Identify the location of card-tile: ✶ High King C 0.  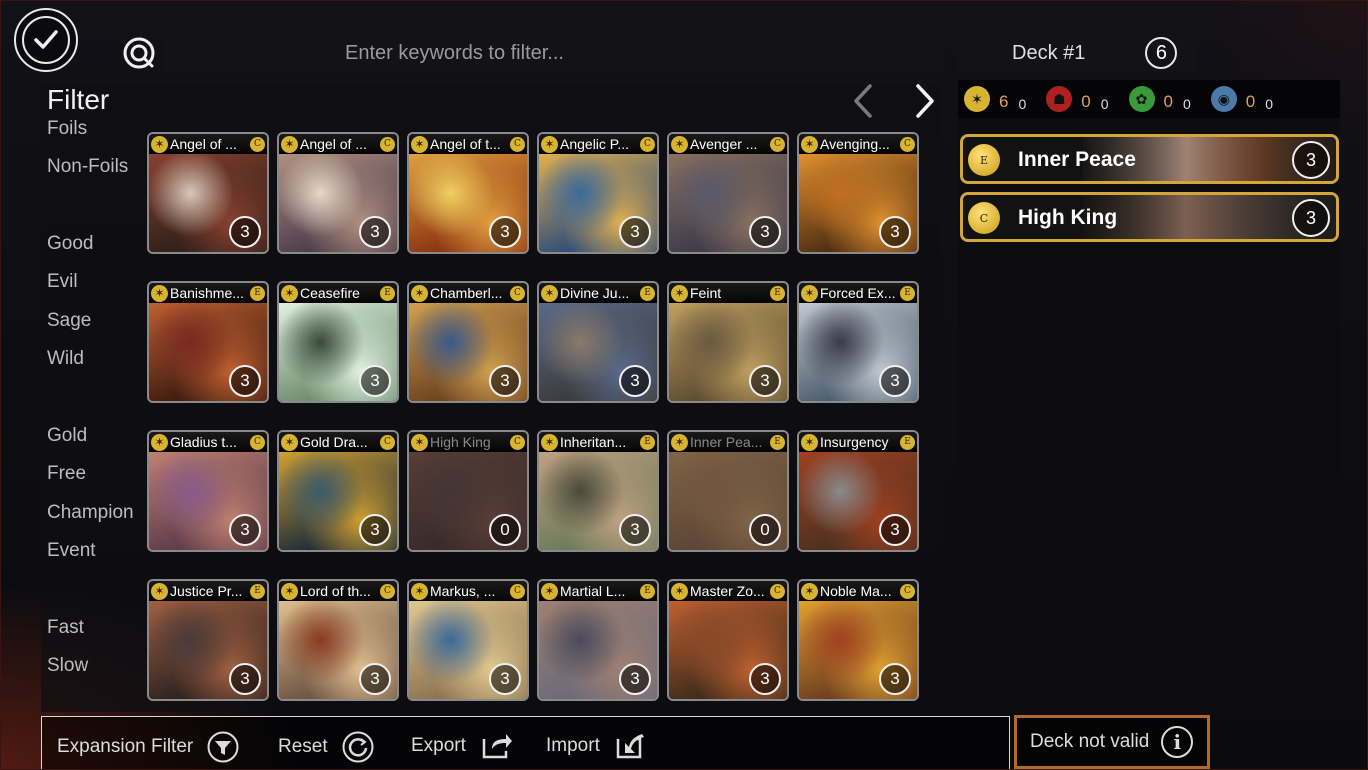
(468, 491).